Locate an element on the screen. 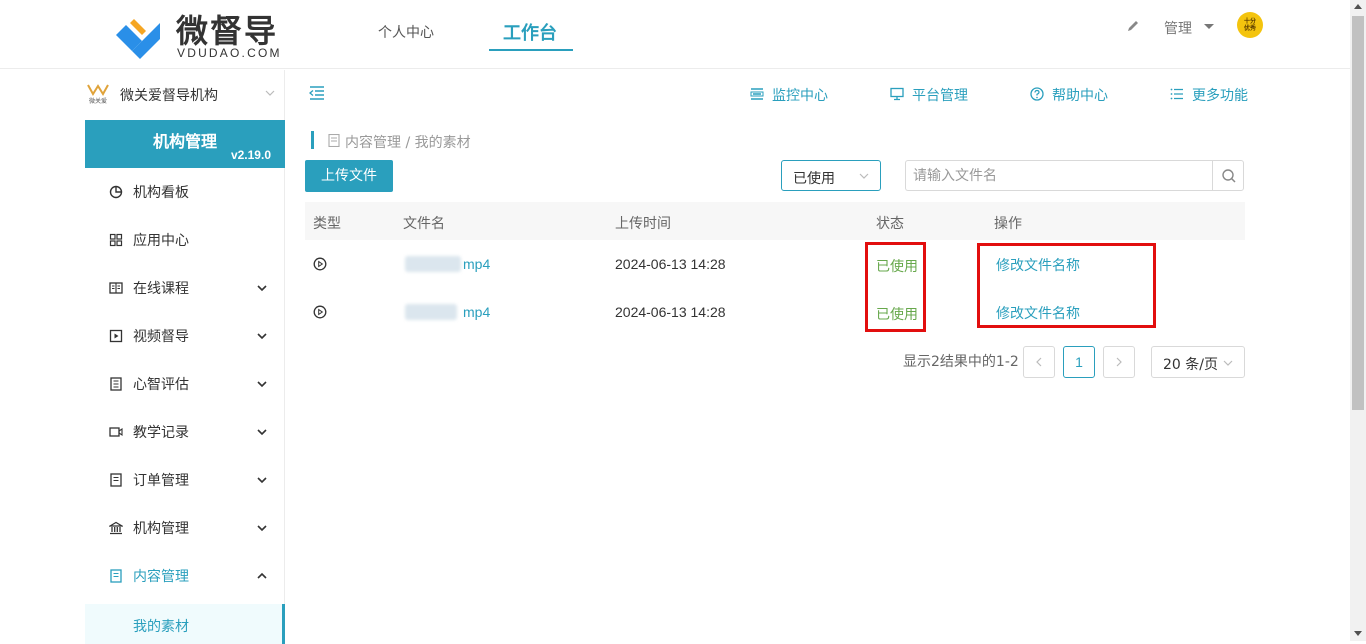 The image size is (1366, 644). column-header-status: 状态 is located at coordinates (890, 224).